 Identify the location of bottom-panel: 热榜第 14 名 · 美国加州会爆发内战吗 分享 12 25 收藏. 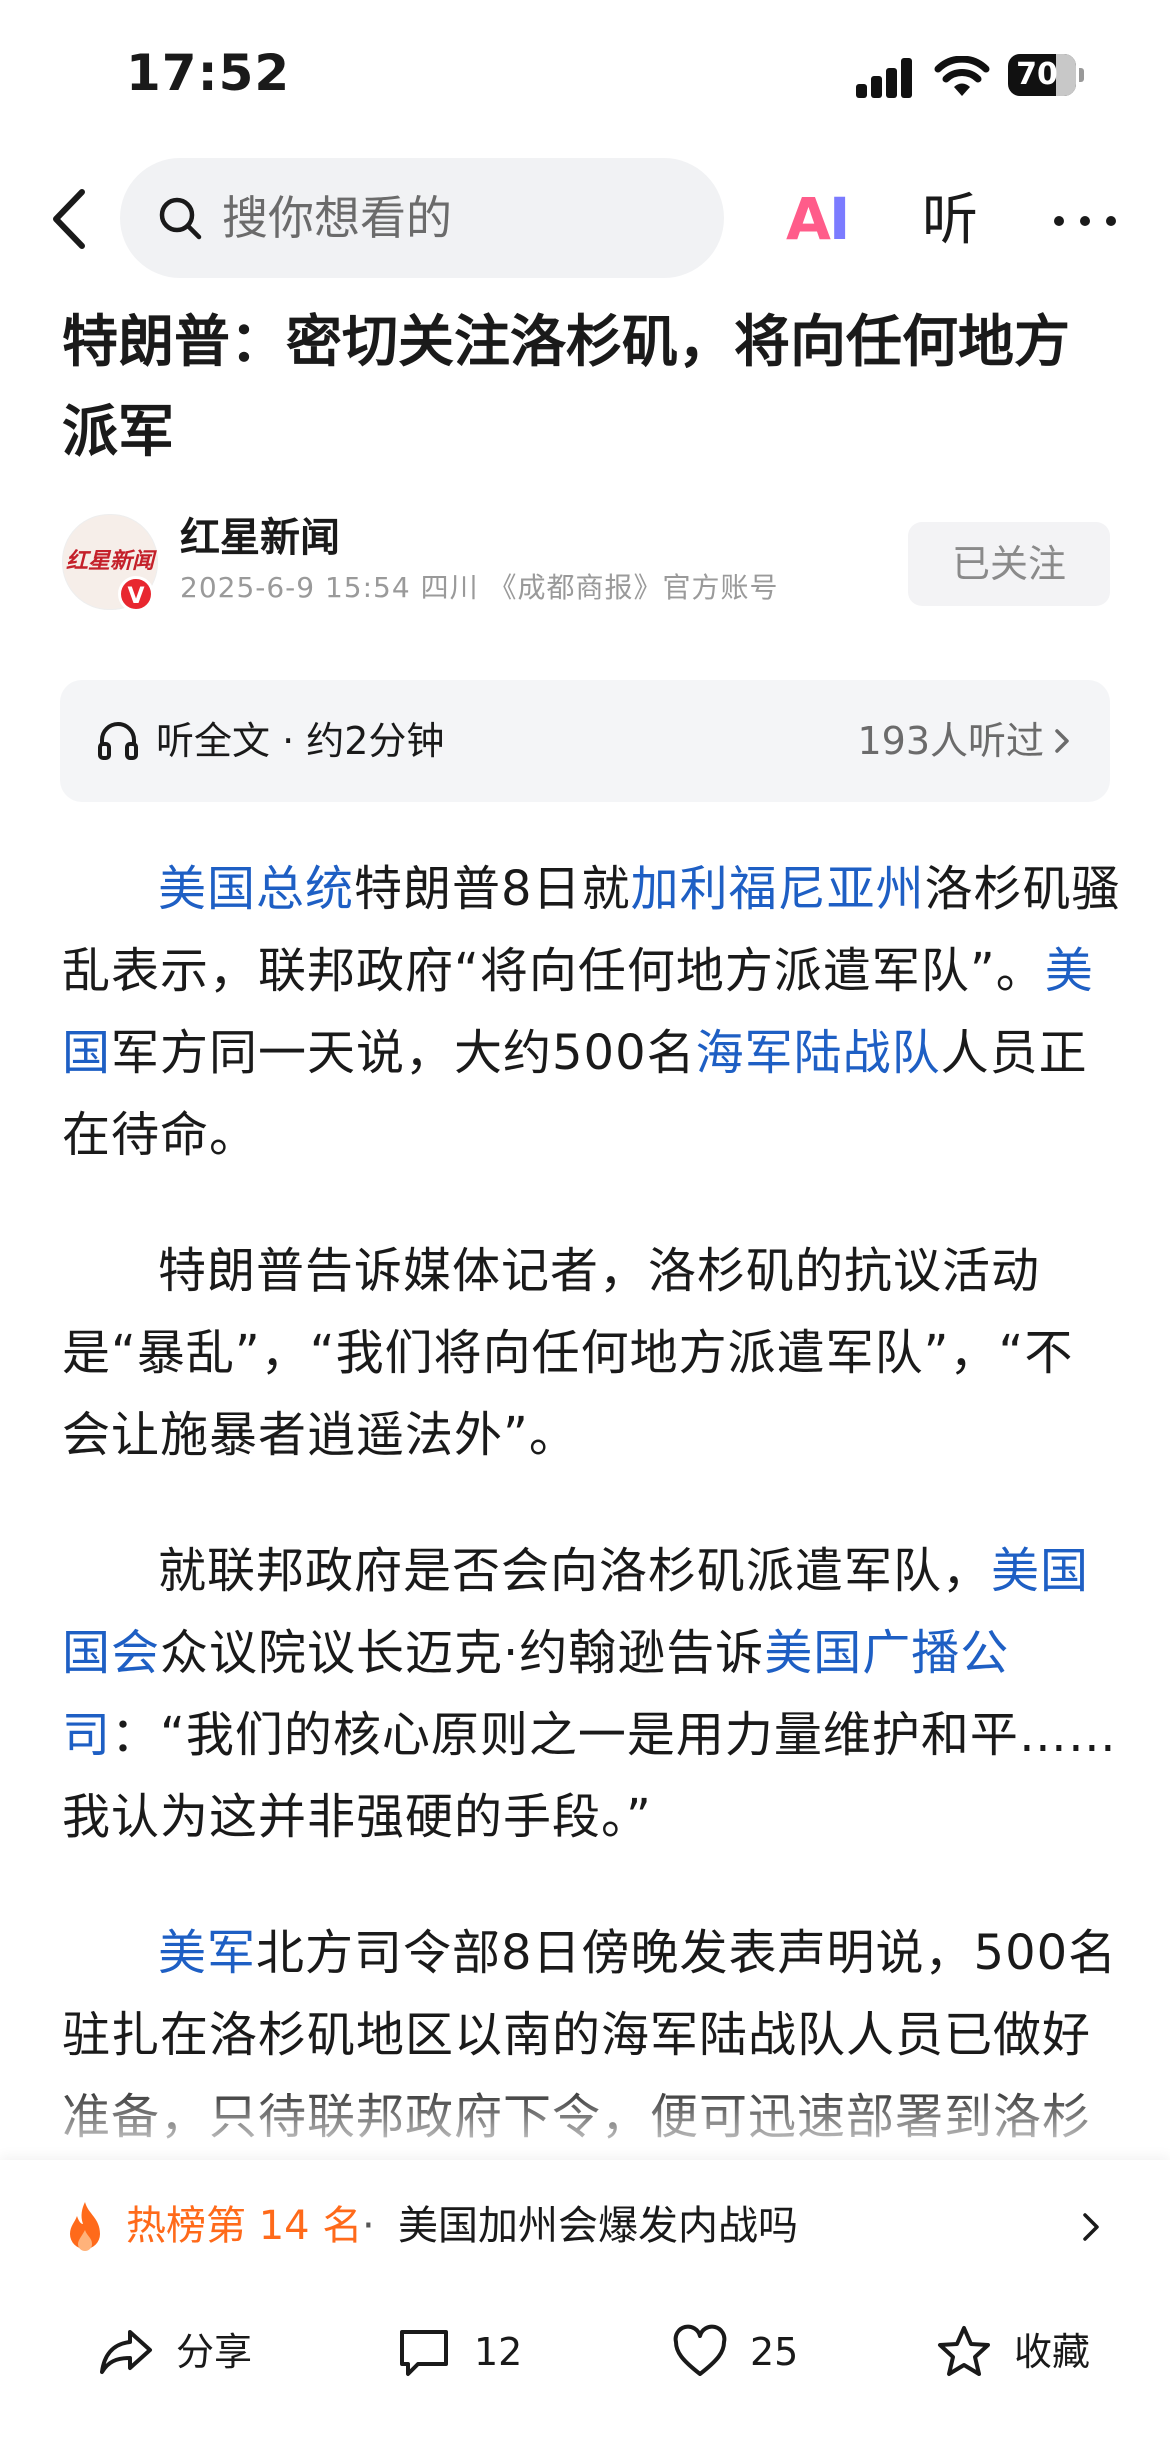
(585, 2306).